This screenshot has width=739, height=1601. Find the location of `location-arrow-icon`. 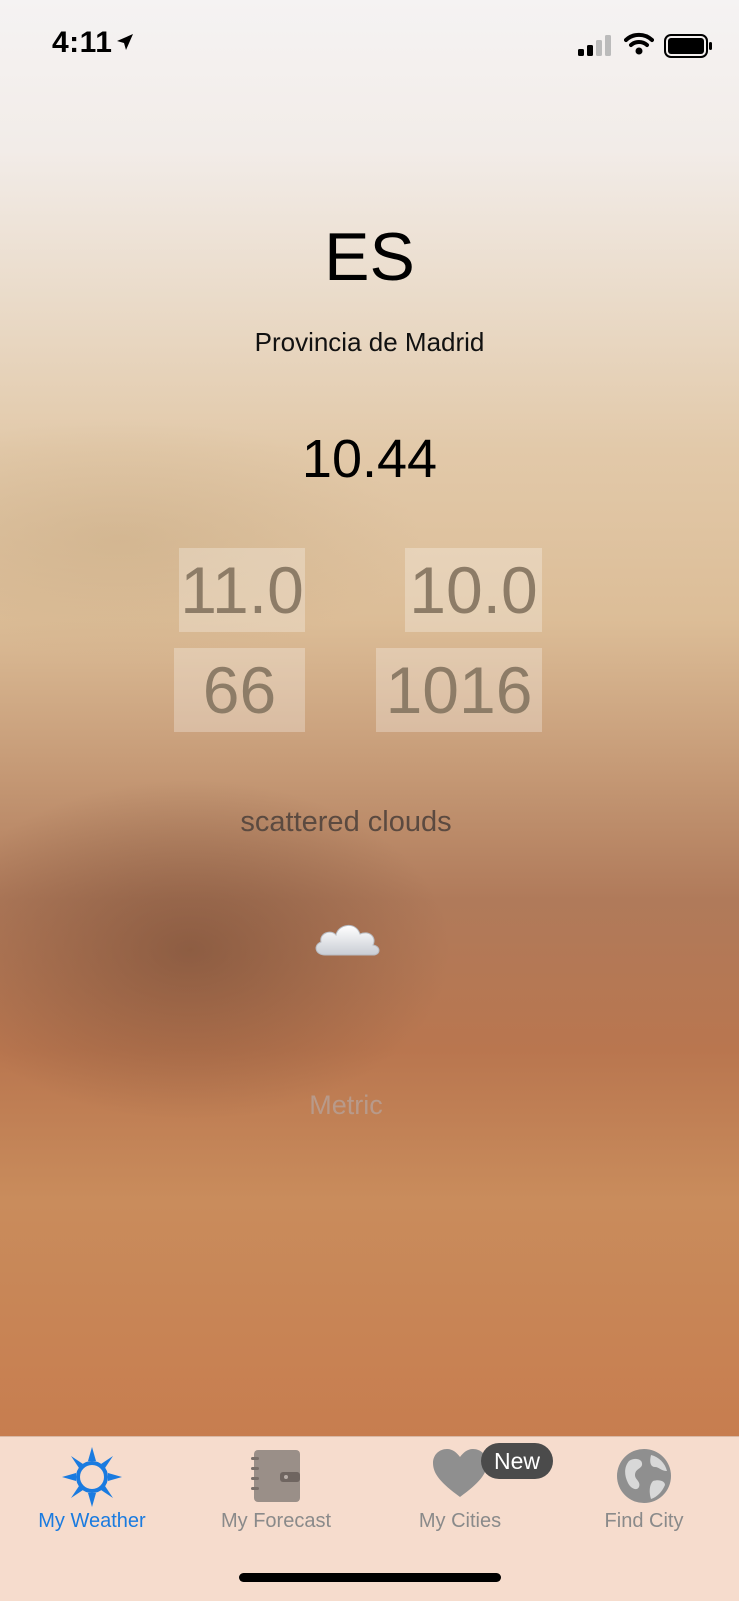

location-arrow-icon is located at coordinates (125, 44).